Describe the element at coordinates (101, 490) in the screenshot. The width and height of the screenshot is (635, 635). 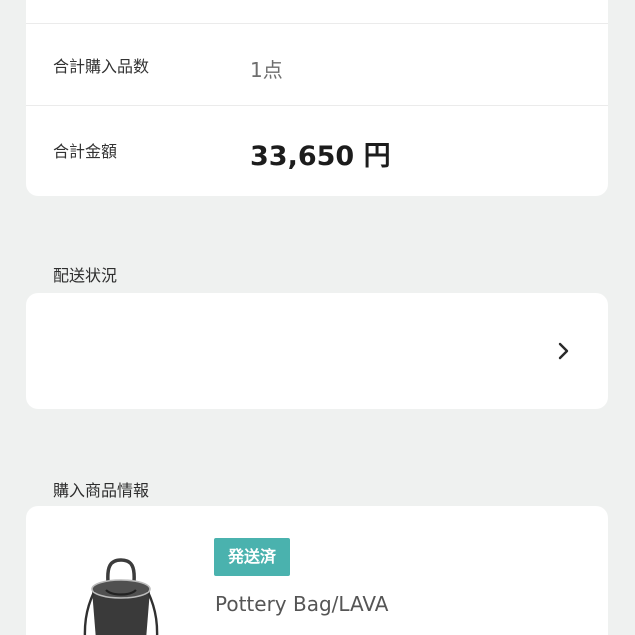
I see `purchased-items-section-title: 購入商品情報` at that location.